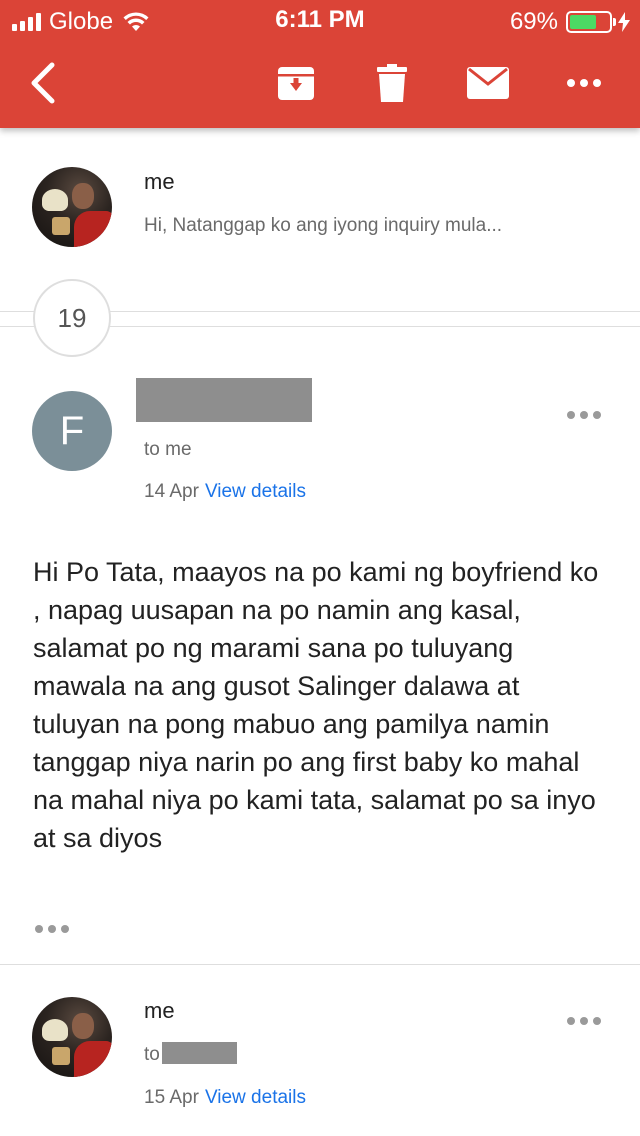  I want to click on more-icon, so click(584, 83).